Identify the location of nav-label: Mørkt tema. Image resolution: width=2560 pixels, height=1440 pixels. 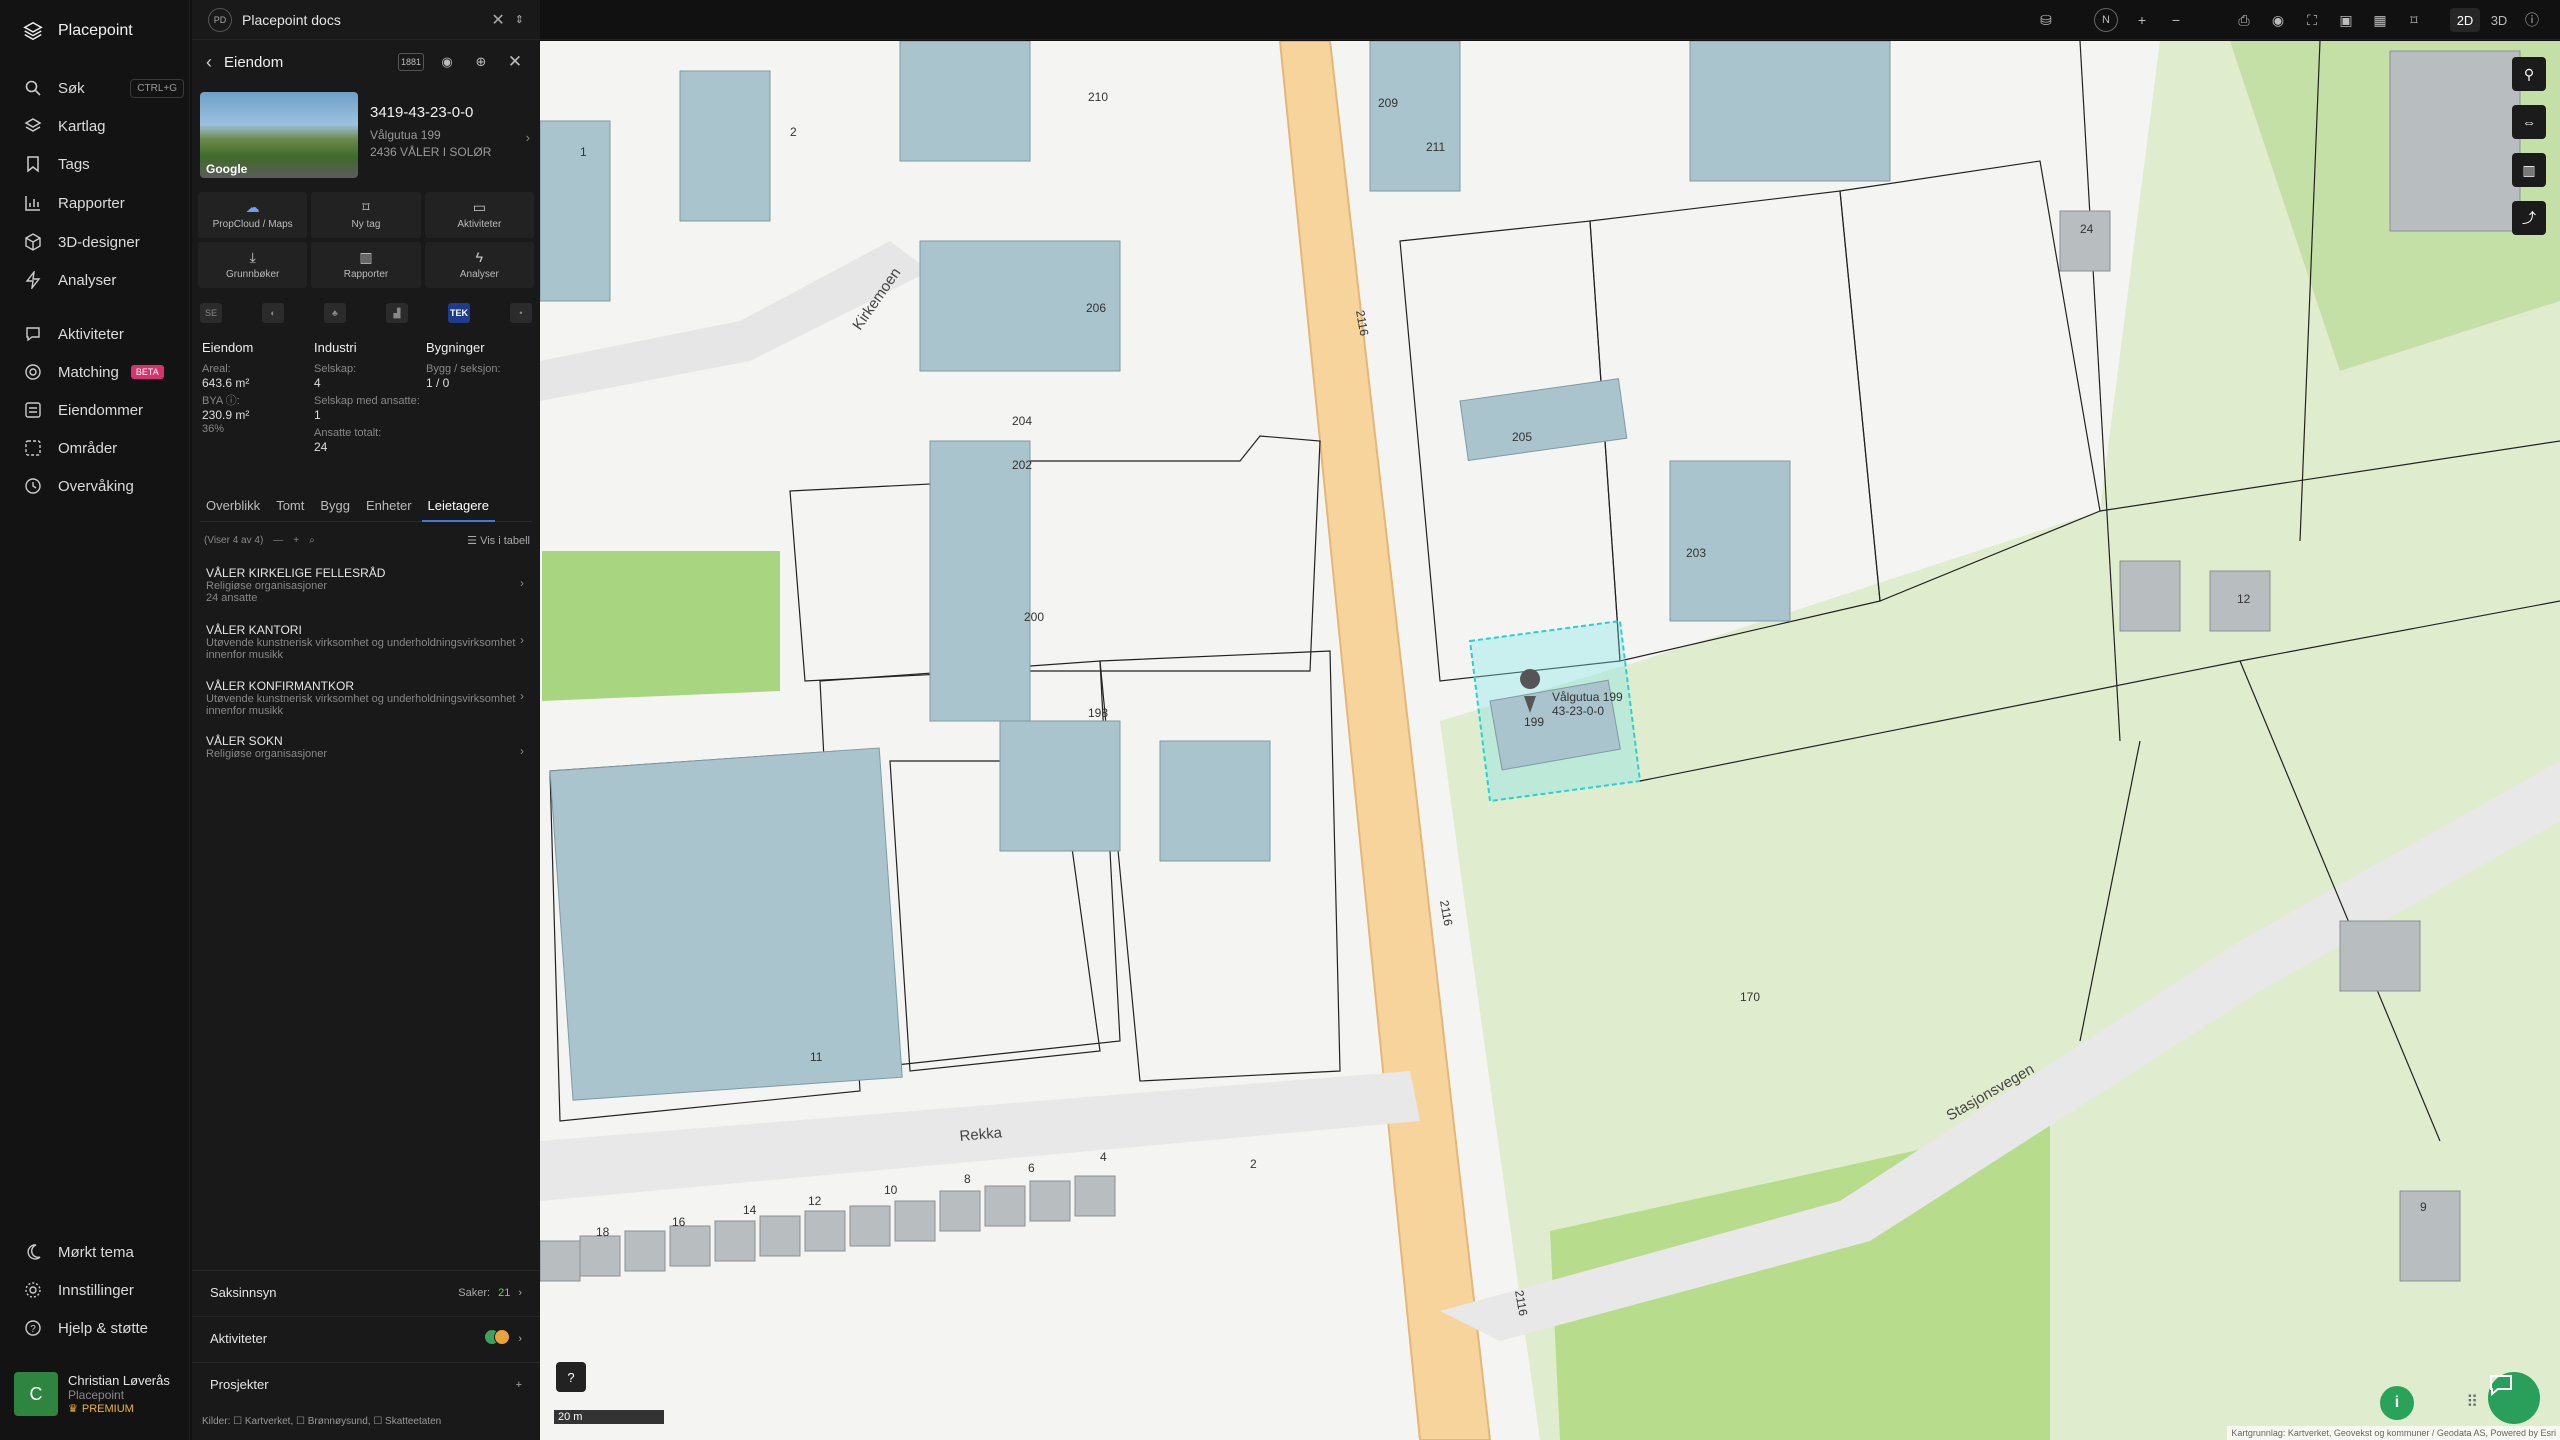
(96, 1252).